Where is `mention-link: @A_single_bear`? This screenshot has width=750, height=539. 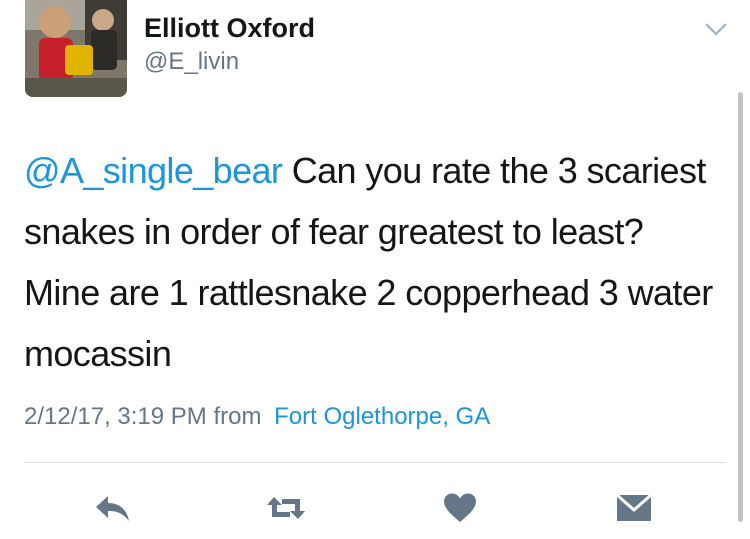 mention-link: @A_single_bear is located at coordinates (153, 170).